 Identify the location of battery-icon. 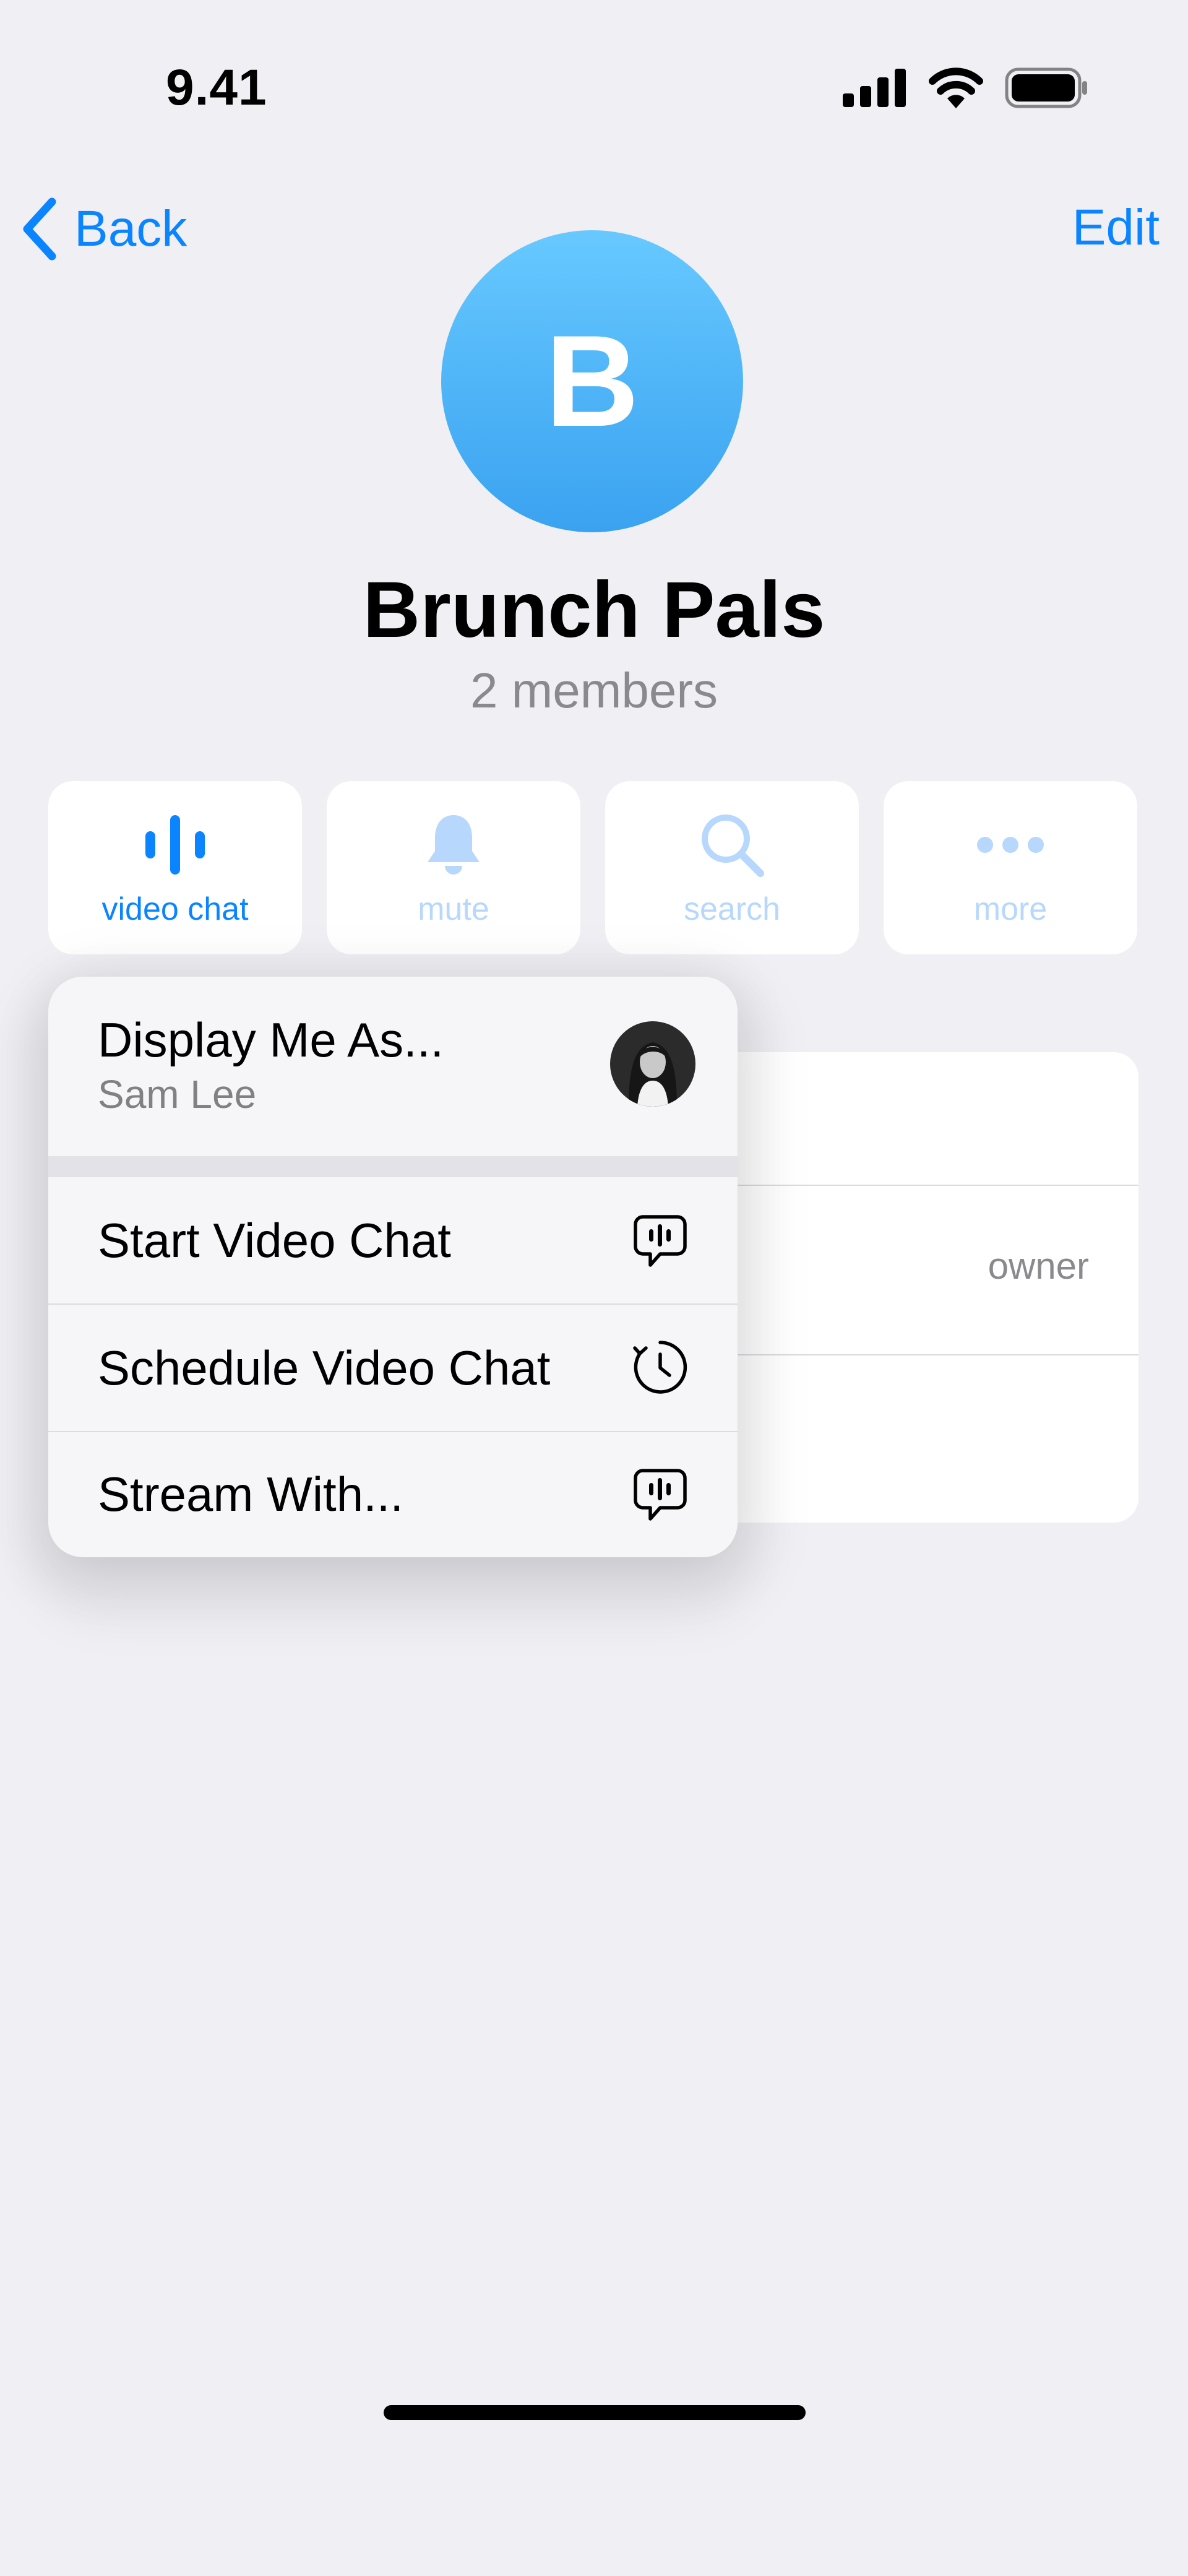
(1046, 87).